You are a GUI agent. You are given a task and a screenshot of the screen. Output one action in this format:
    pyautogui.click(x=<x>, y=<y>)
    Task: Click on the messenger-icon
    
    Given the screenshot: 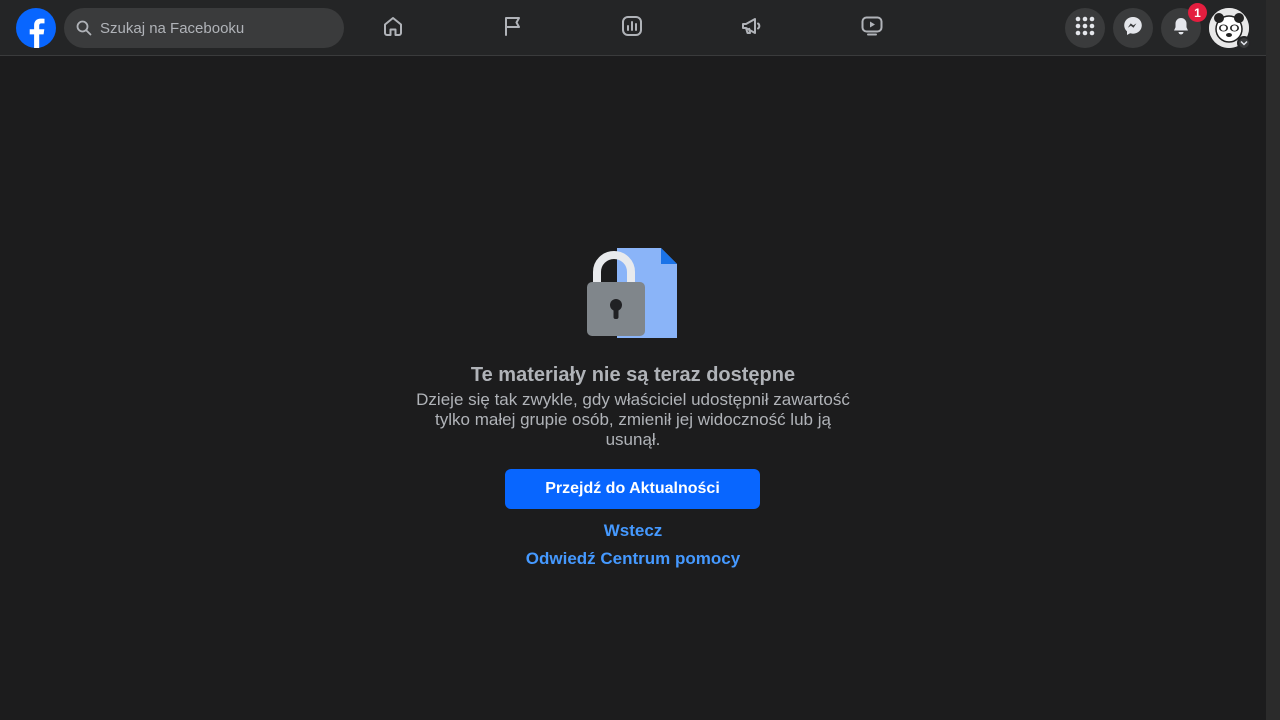 What is the action you would take?
    pyautogui.click(x=1133, y=28)
    